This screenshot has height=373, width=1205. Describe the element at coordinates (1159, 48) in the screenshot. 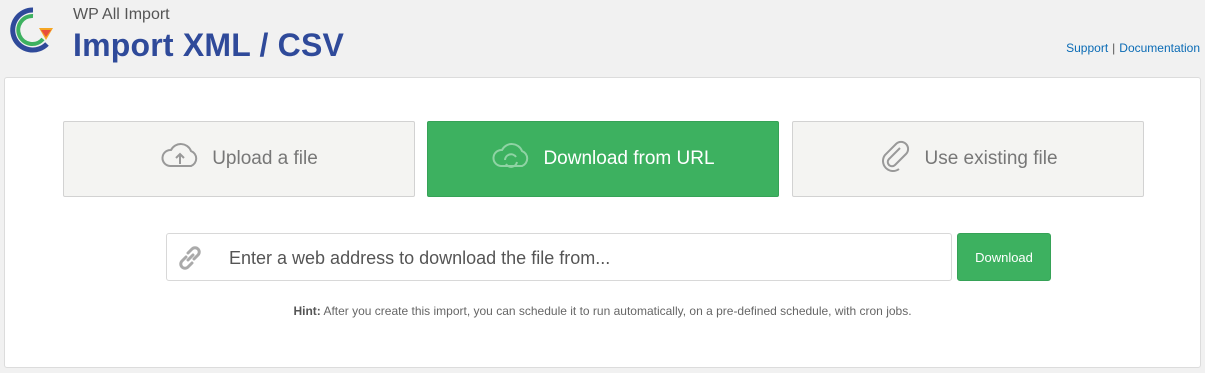

I see `documentation-link: Documentation` at that location.